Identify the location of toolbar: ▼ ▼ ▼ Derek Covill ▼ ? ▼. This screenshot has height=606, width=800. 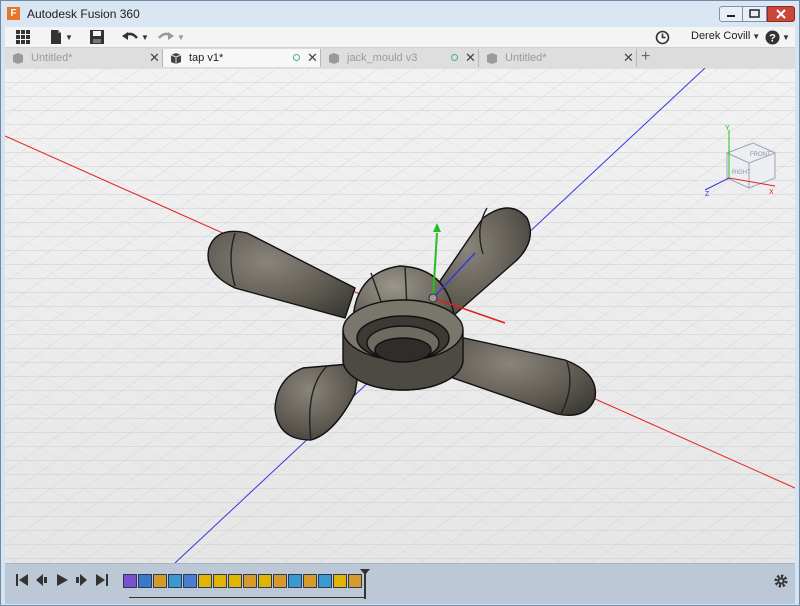
(400, 37).